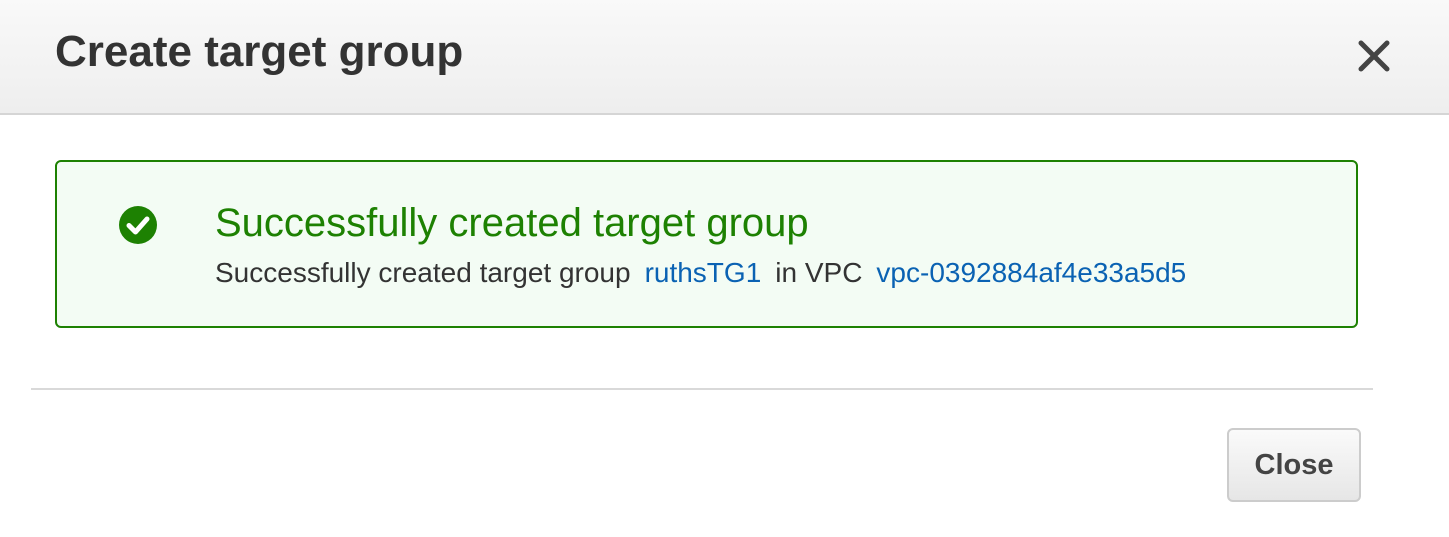 The width and height of the screenshot is (1449, 537). What do you see at coordinates (702, 389) in the screenshot?
I see `footer-divider` at bounding box center [702, 389].